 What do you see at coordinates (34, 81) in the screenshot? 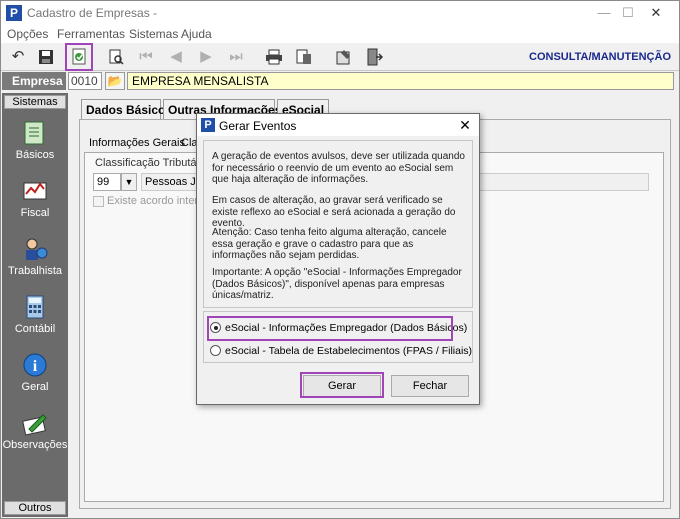
I see `empresa-label: Empresa` at bounding box center [34, 81].